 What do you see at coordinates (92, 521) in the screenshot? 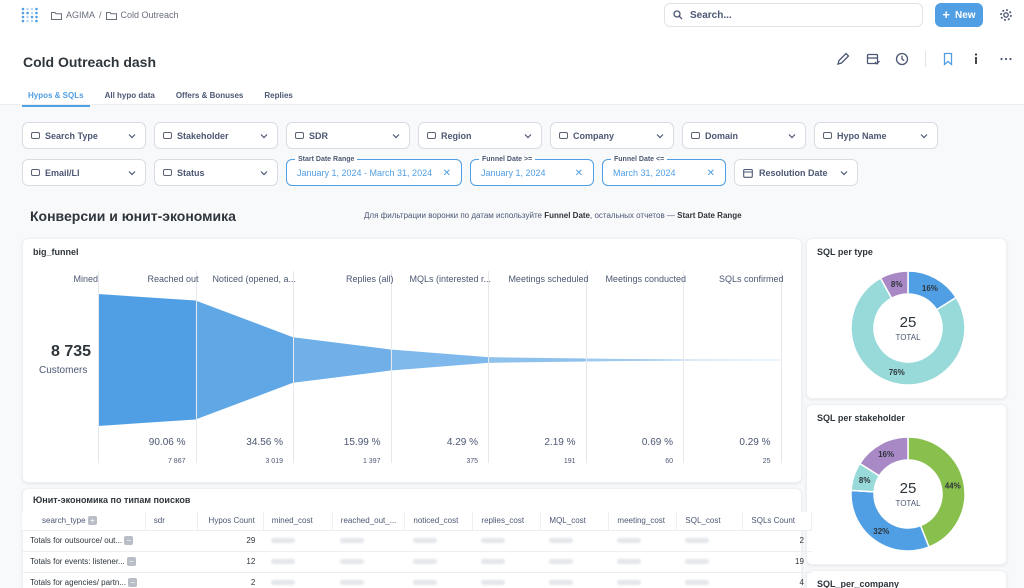
I see `expand-icon: +` at bounding box center [92, 521].